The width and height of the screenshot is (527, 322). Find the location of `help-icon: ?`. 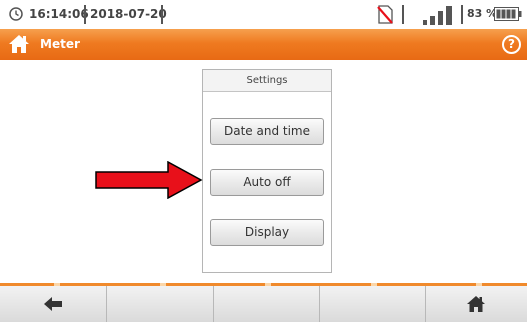

help-icon: ? is located at coordinates (511, 44).